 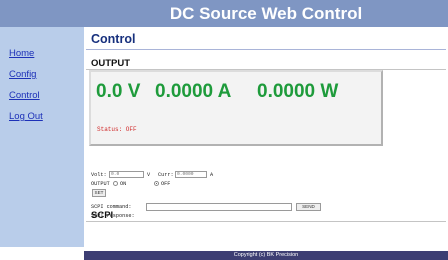 I want to click on scpi-response-label: SCPI response:, so click(x=113, y=216).